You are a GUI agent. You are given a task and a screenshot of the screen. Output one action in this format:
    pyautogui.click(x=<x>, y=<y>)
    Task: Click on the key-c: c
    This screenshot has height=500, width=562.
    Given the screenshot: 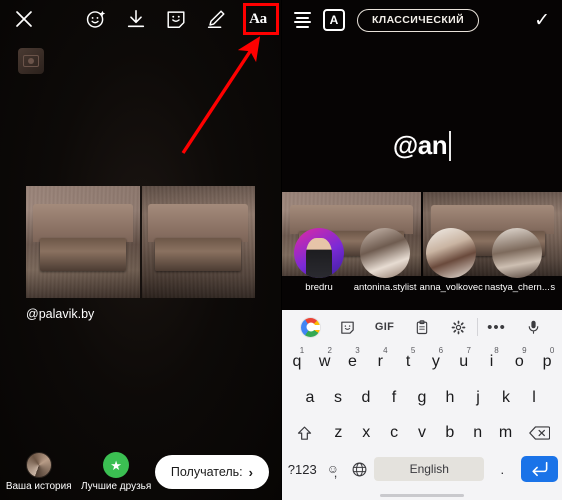 What is the action you would take?
    pyautogui.click(x=394, y=434)
    